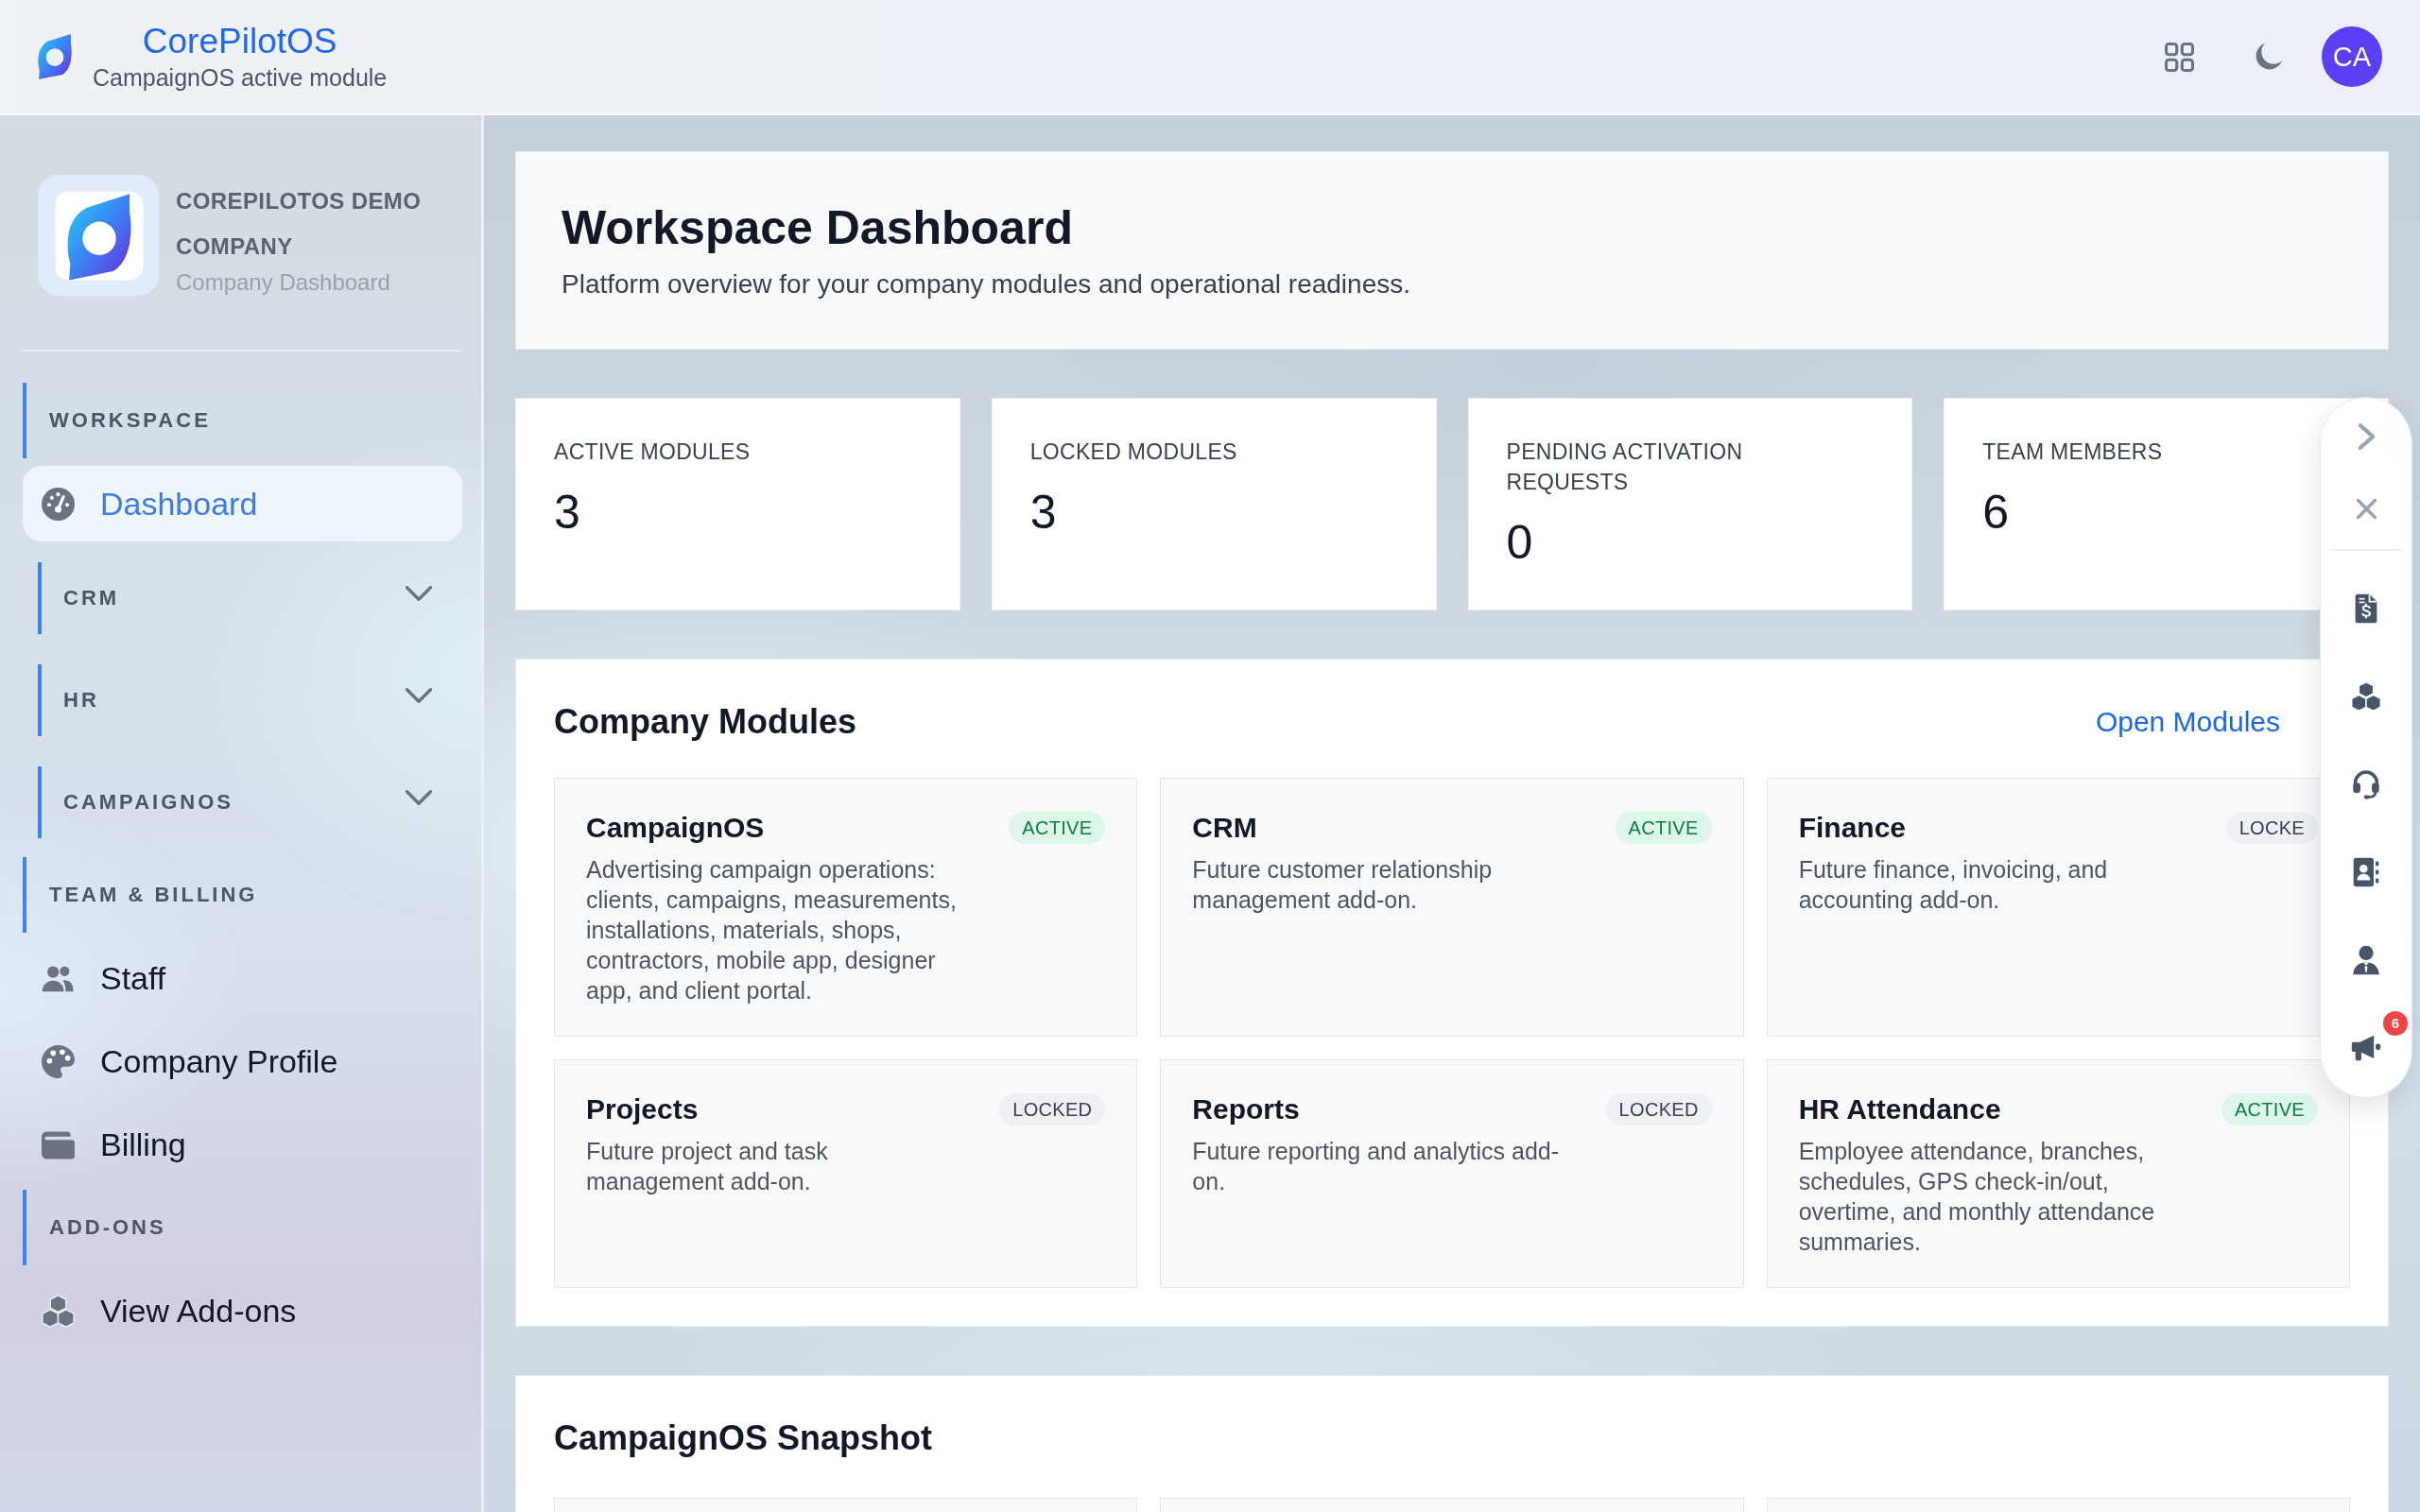 Image resolution: width=2420 pixels, height=1512 pixels. I want to click on section-heading: ADD-ONS, so click(242, 1227).